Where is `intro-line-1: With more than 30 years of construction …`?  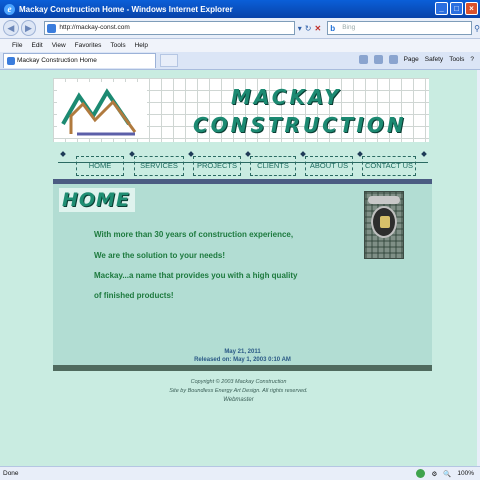
intro-line-1: With more than 30 years of construction … is located at coordinates (194, 234).